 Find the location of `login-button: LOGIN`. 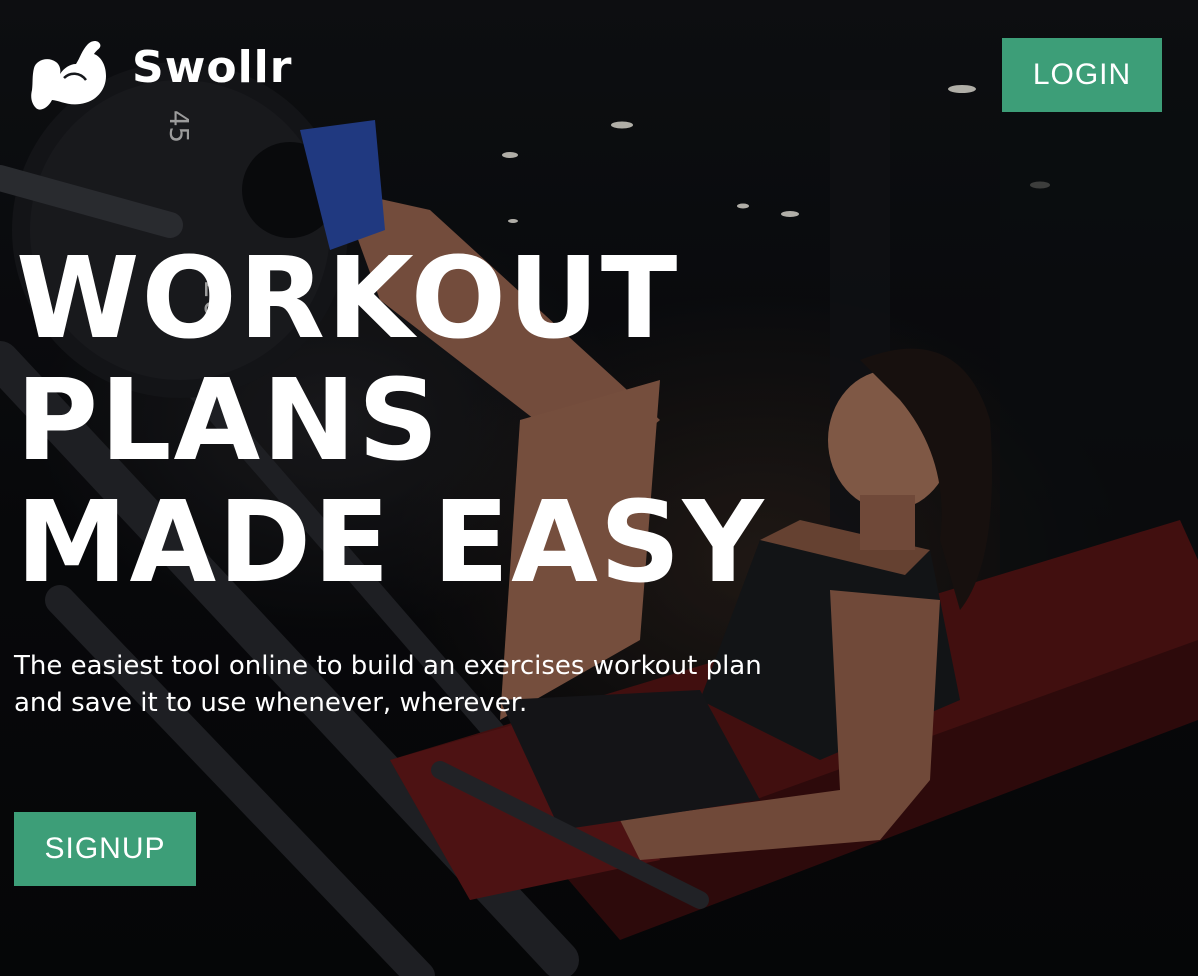

login-button: LOGIN is located at coordinates (1082, 75).